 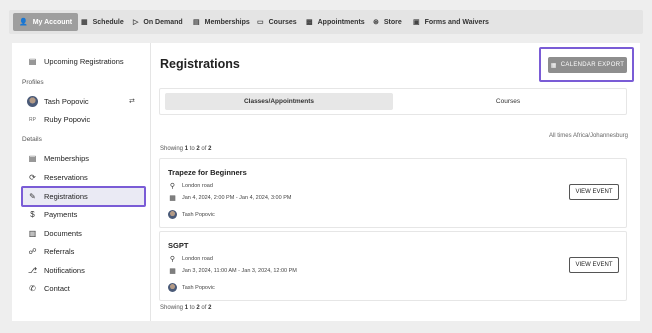 I want to click on nav-memberships: ▤ Memberships, so click(x=221, y=22).